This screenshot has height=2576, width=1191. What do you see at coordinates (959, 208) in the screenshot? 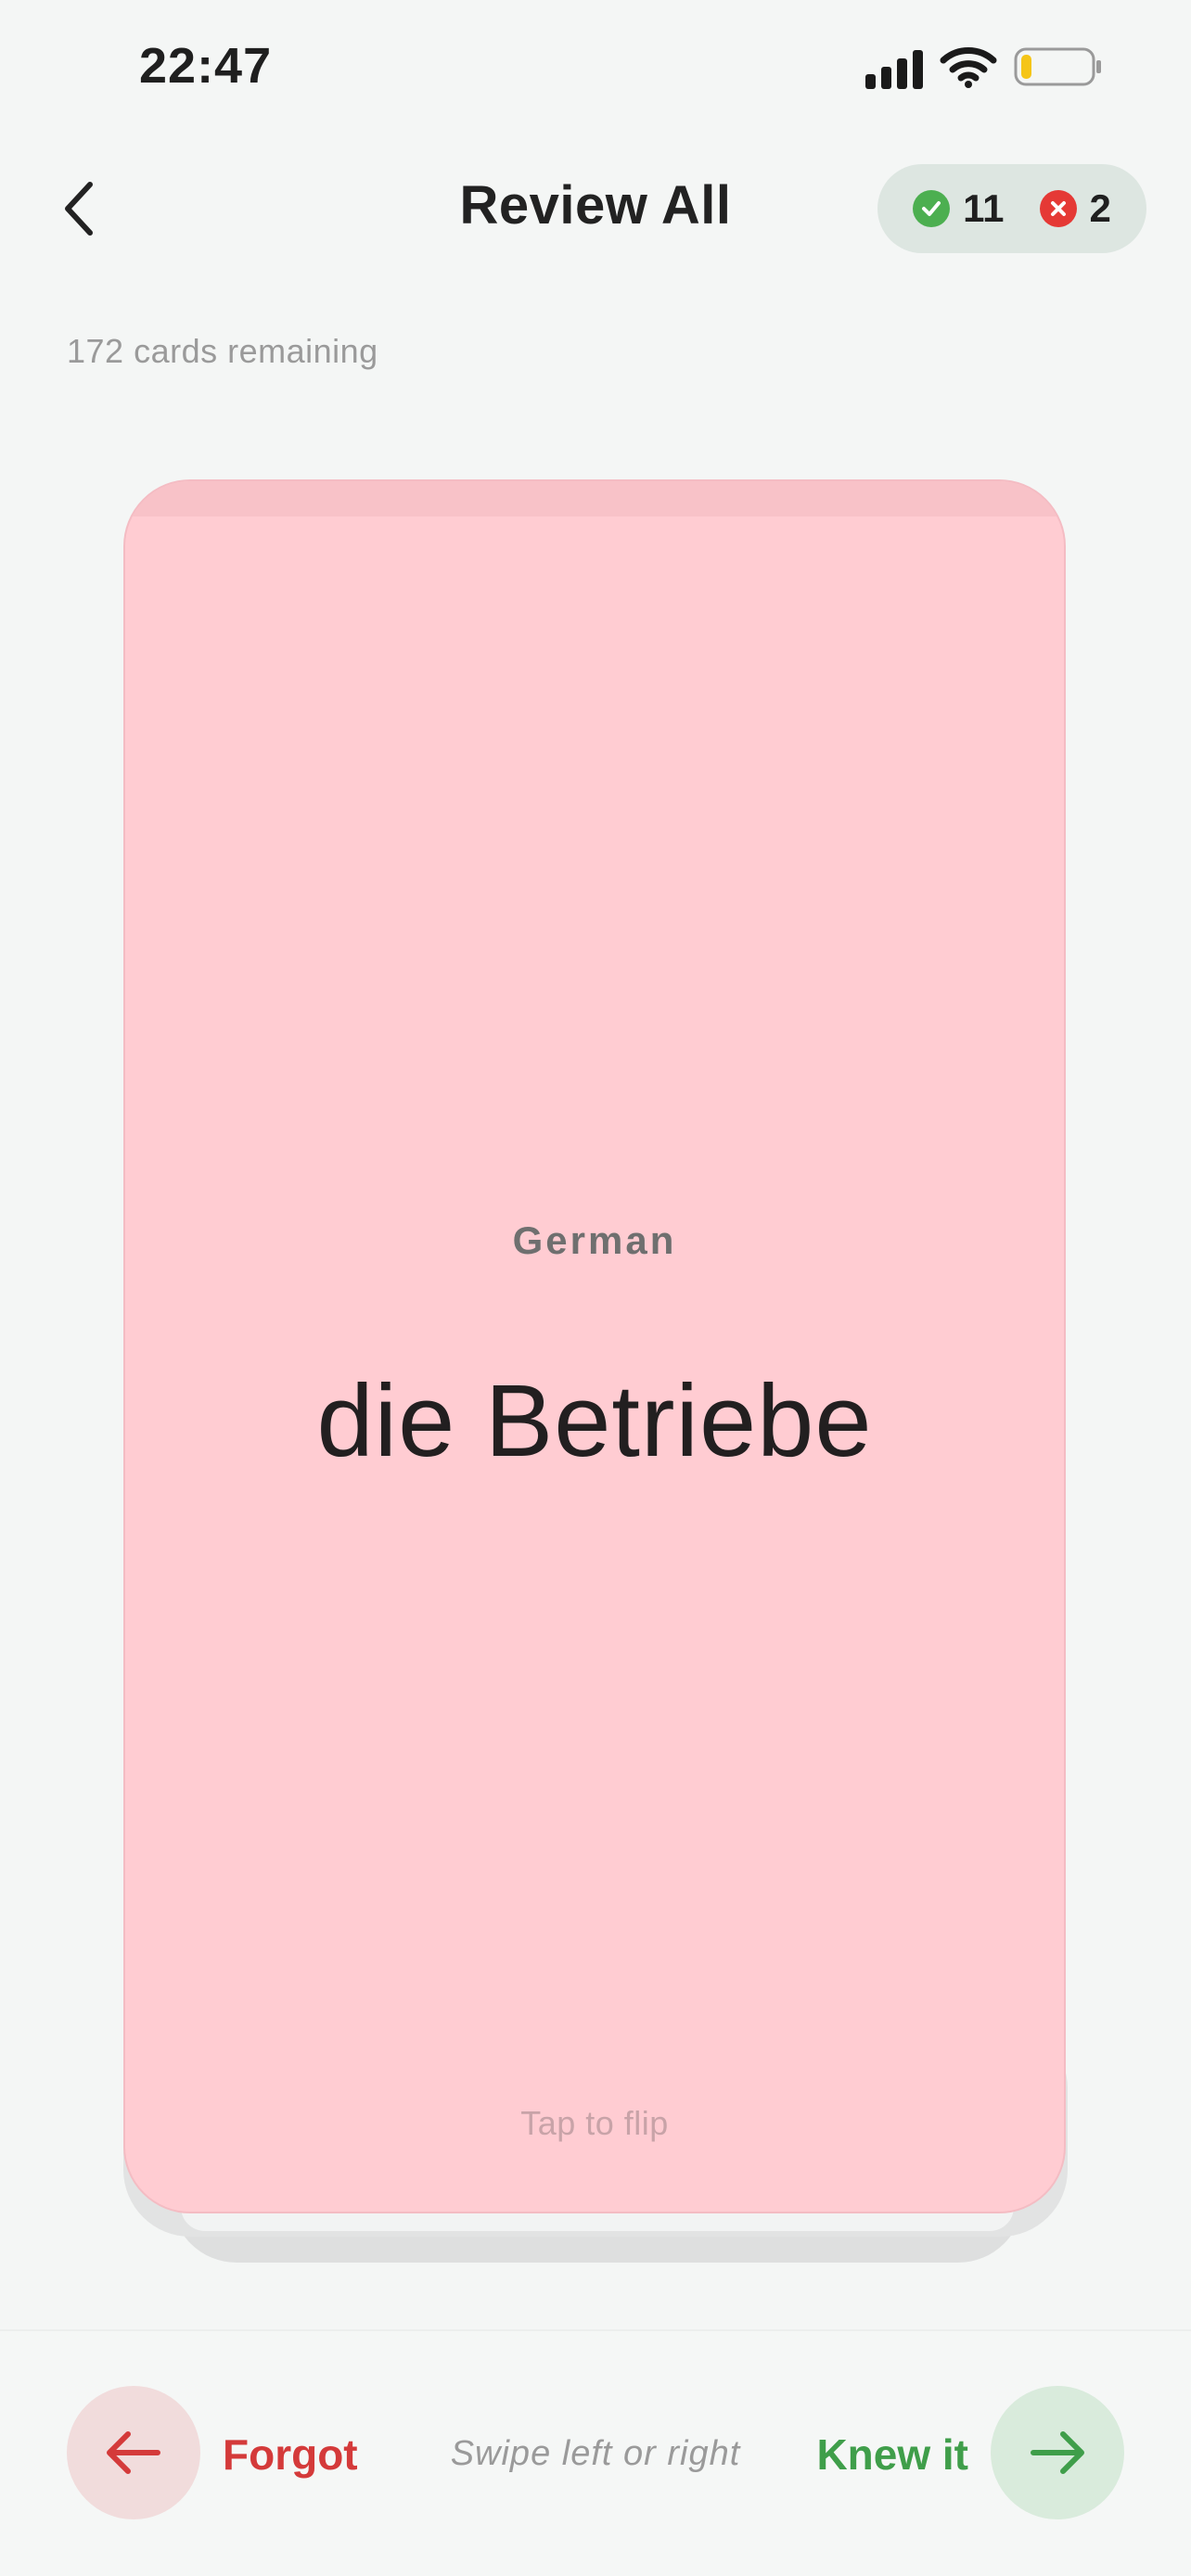
I see `correct-score: 11` at bounding box center [959, 208].